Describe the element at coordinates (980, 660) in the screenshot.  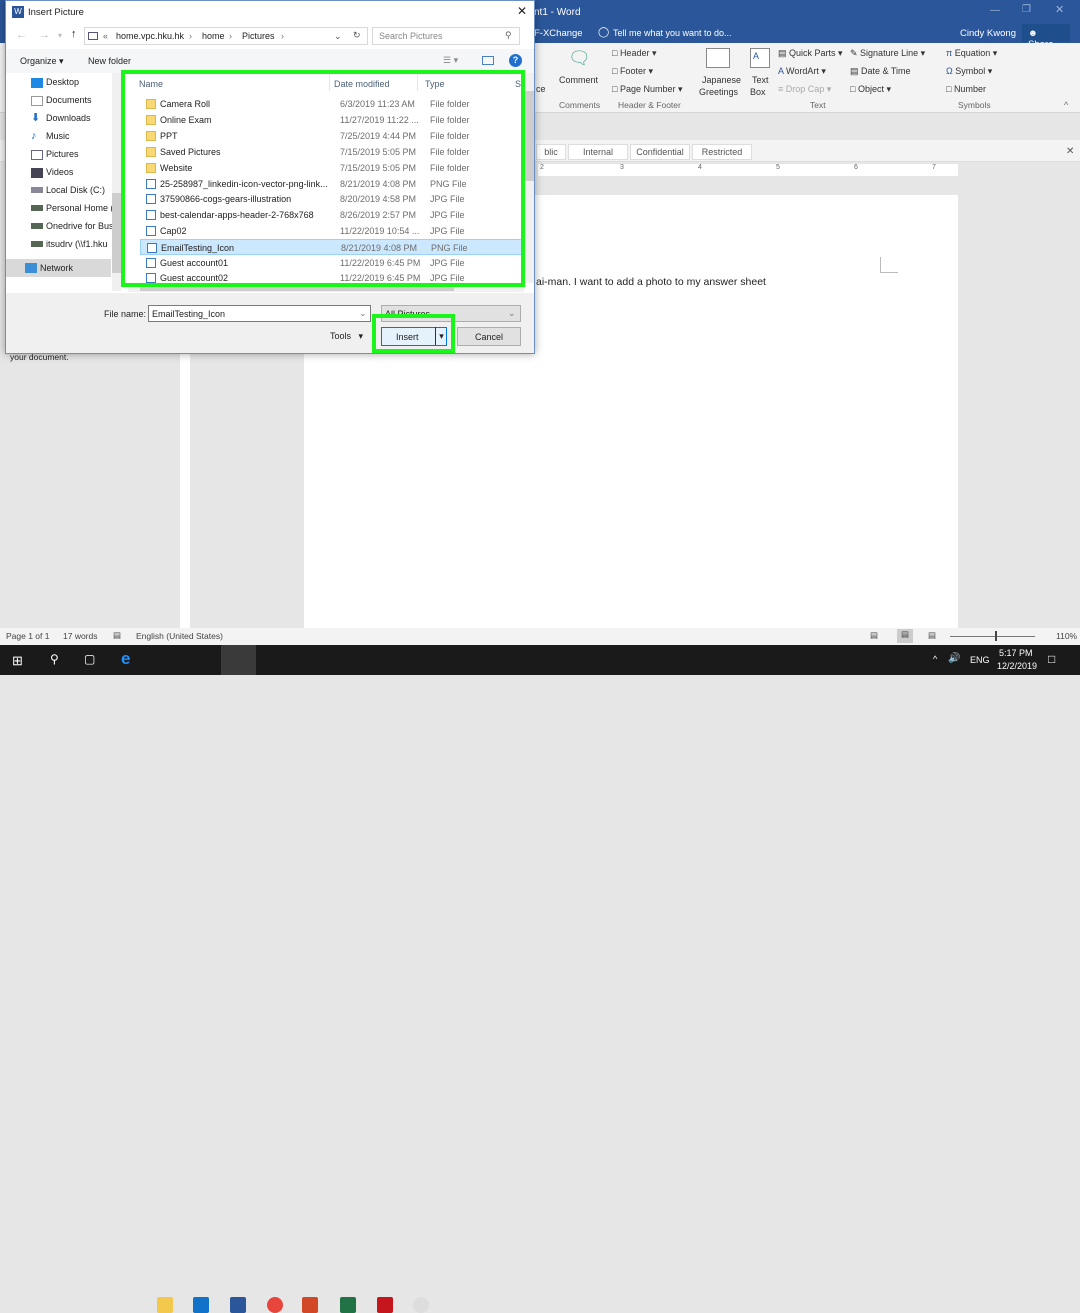
I see `input-language: ENG` at that location.